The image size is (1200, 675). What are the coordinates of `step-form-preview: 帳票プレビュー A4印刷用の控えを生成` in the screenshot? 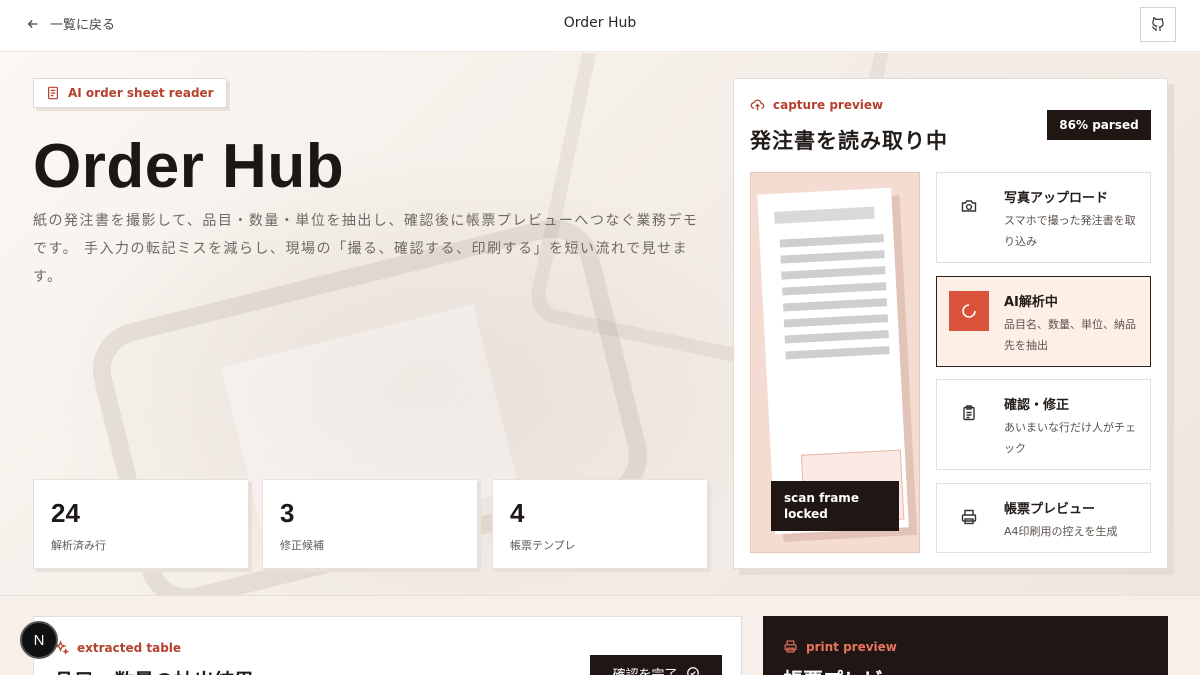 It's located at (1043, 518).